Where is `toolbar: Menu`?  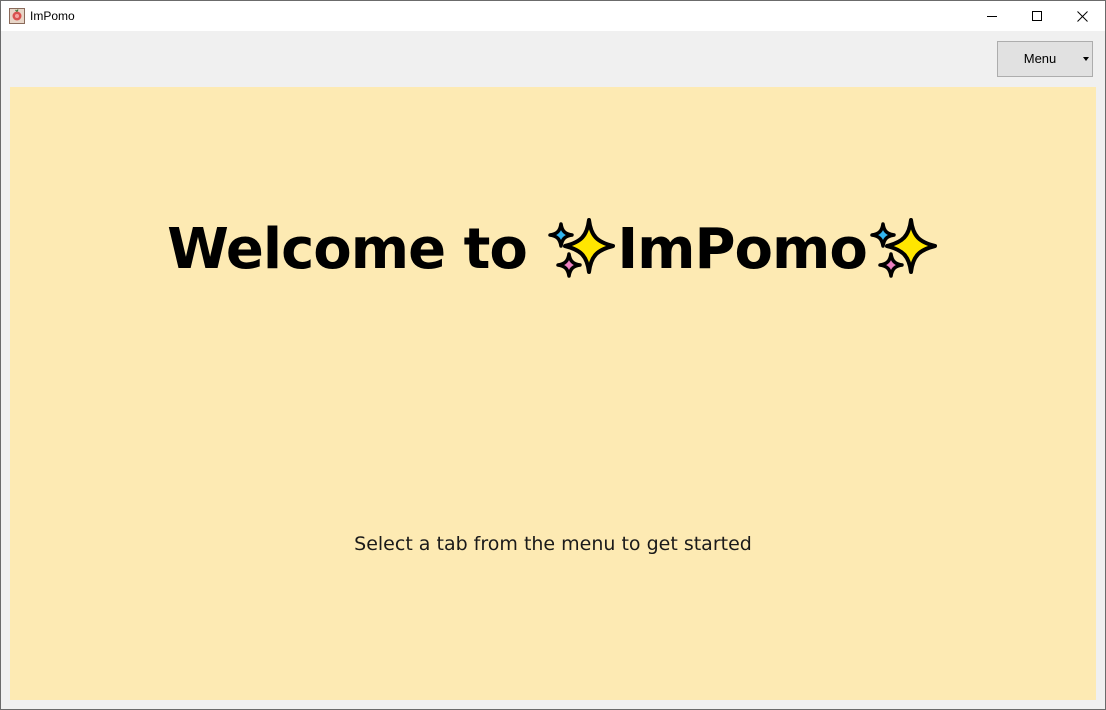
toolbar: Menu is located at coordinates (553, 58).